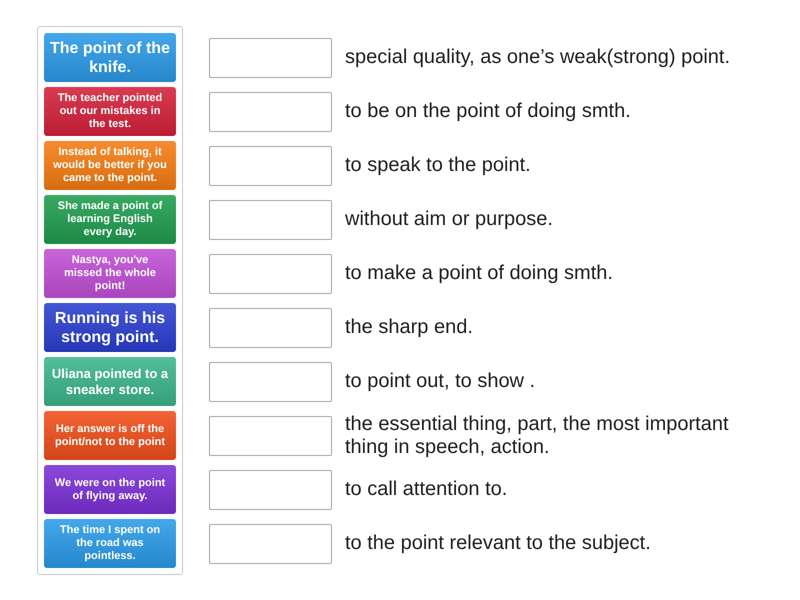 This screenshot has height=600, width=800. What do you see at coordinates (449, 219) in the screenshot?
I see `definition-text: without aim or purpose.` at bounding box center [449, 219].